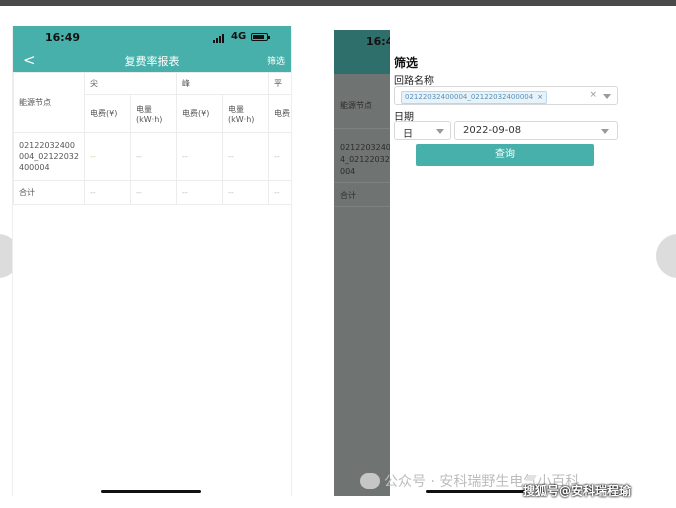 The height and width of the screenshot is (508, 676). I want to click on next-slide-button, so click(666, 256).